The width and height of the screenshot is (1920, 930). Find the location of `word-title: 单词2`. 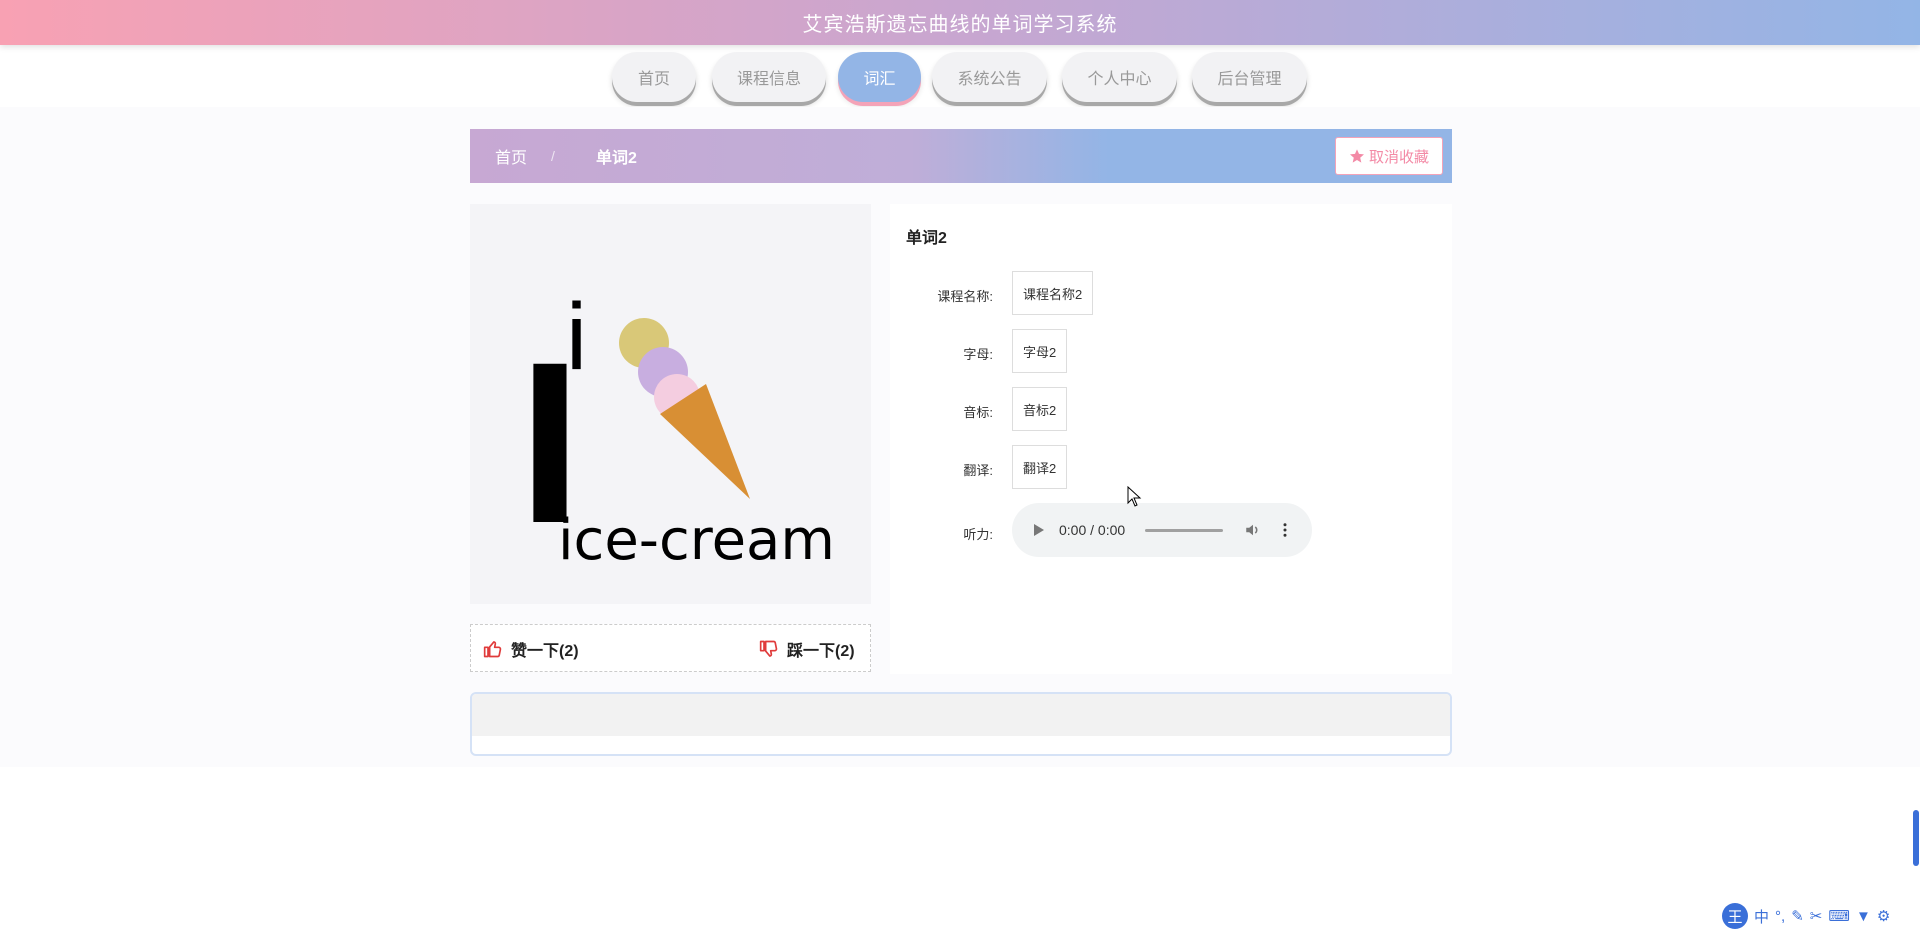

word-title: 单词2 is located at coordinates (926, 238).